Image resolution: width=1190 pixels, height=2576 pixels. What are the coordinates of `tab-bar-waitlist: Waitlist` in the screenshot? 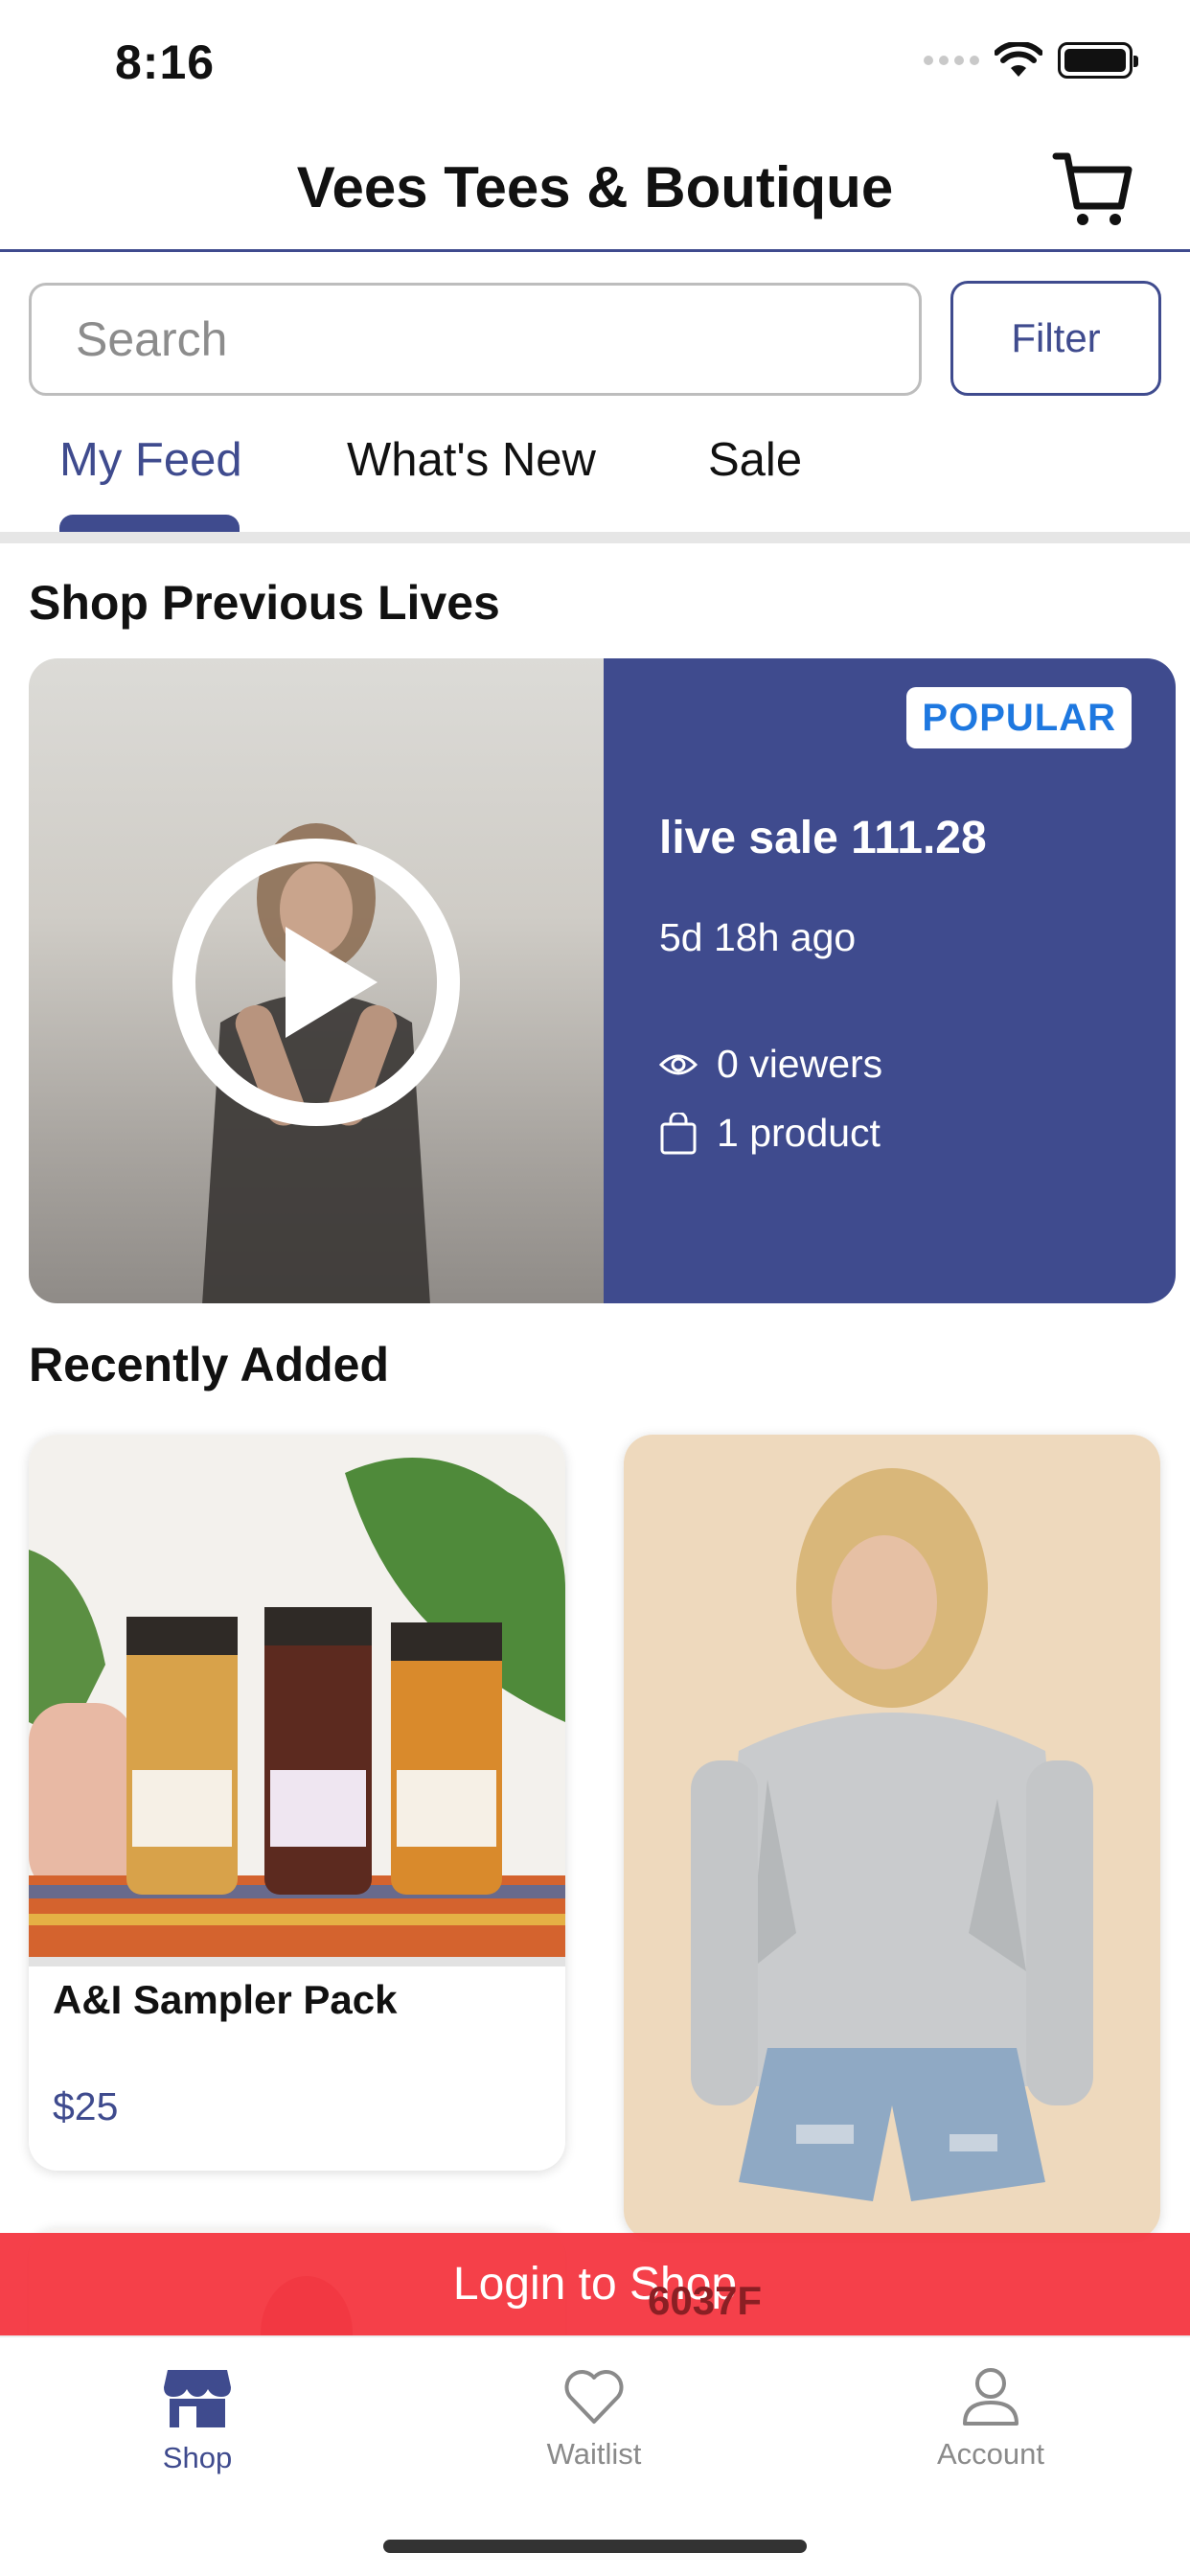 It's located at (594, 2419).